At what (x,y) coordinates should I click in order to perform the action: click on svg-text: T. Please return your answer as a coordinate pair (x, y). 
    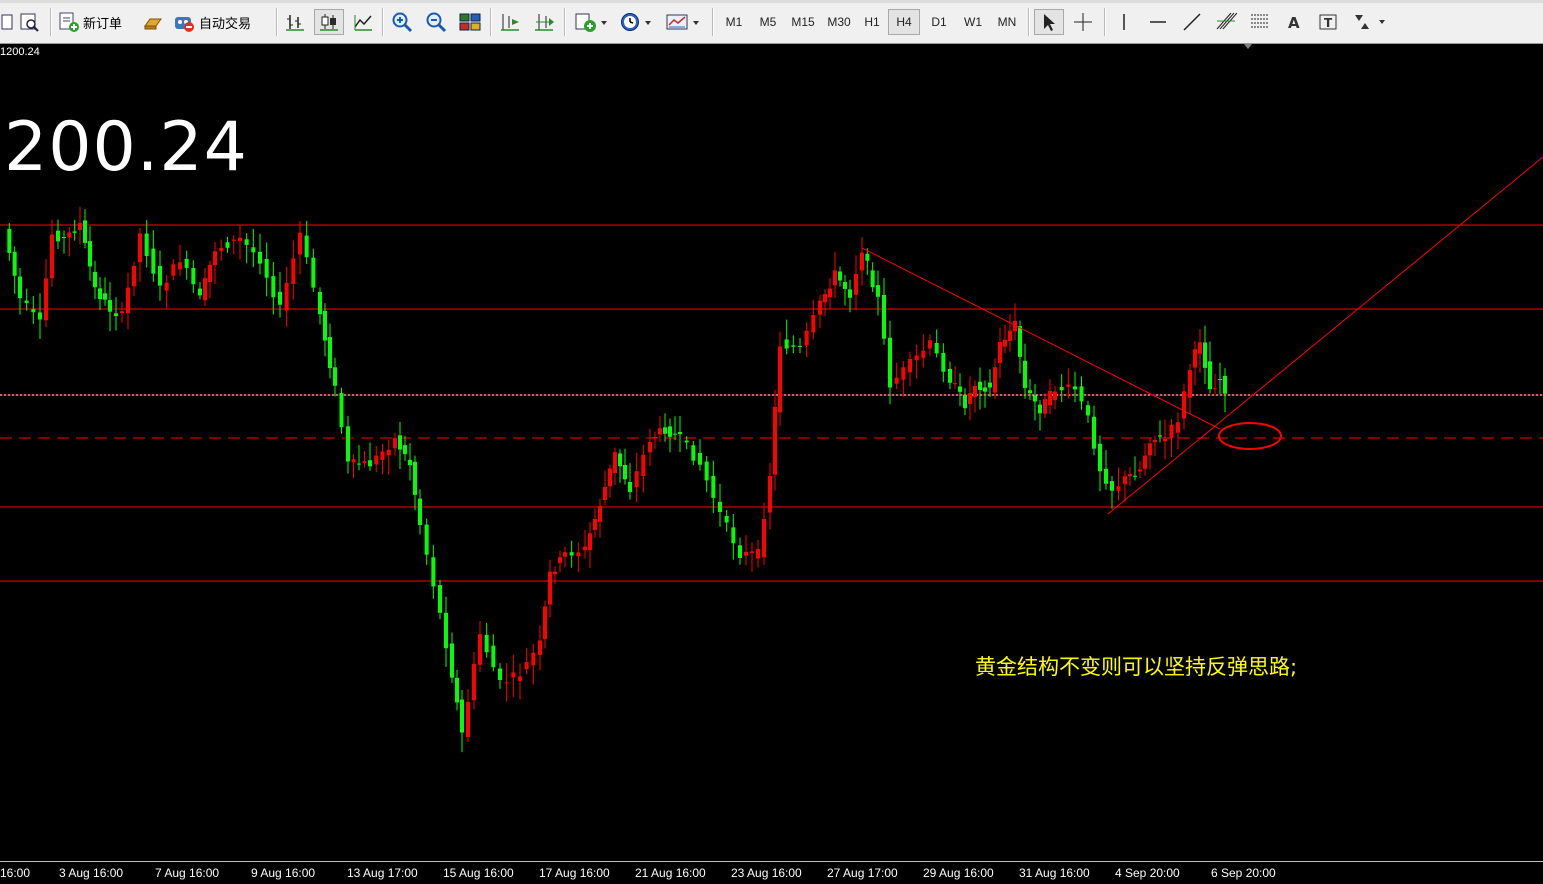
    Looking at the image, I should click on (1328, 23).